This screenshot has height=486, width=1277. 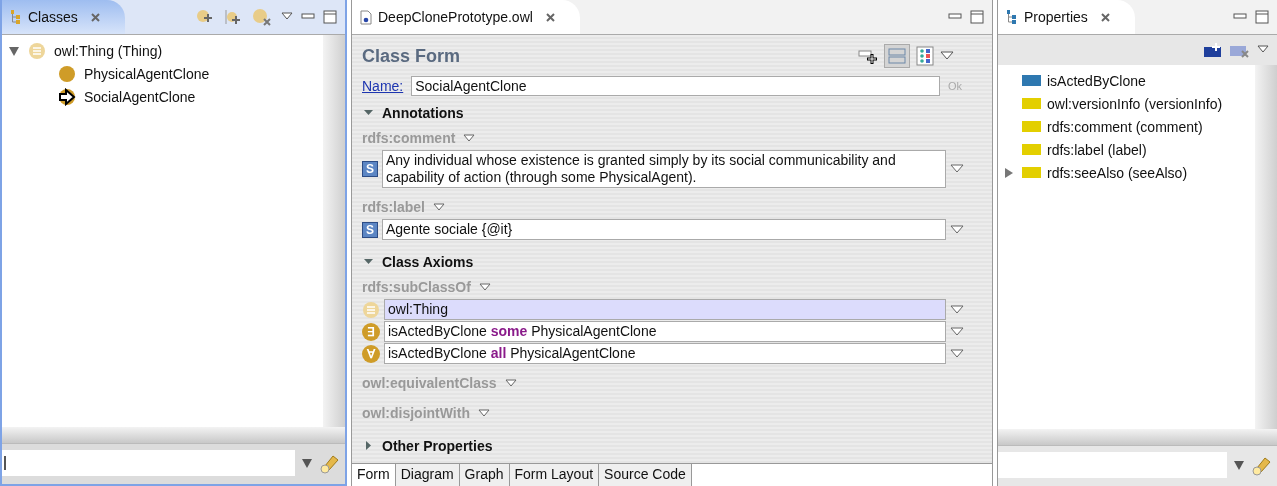 What do you see at coordinates (147, 73) in the screenshot?
I see `tree-item: PhysicalAgentClone` at bounding box center [147, 73].